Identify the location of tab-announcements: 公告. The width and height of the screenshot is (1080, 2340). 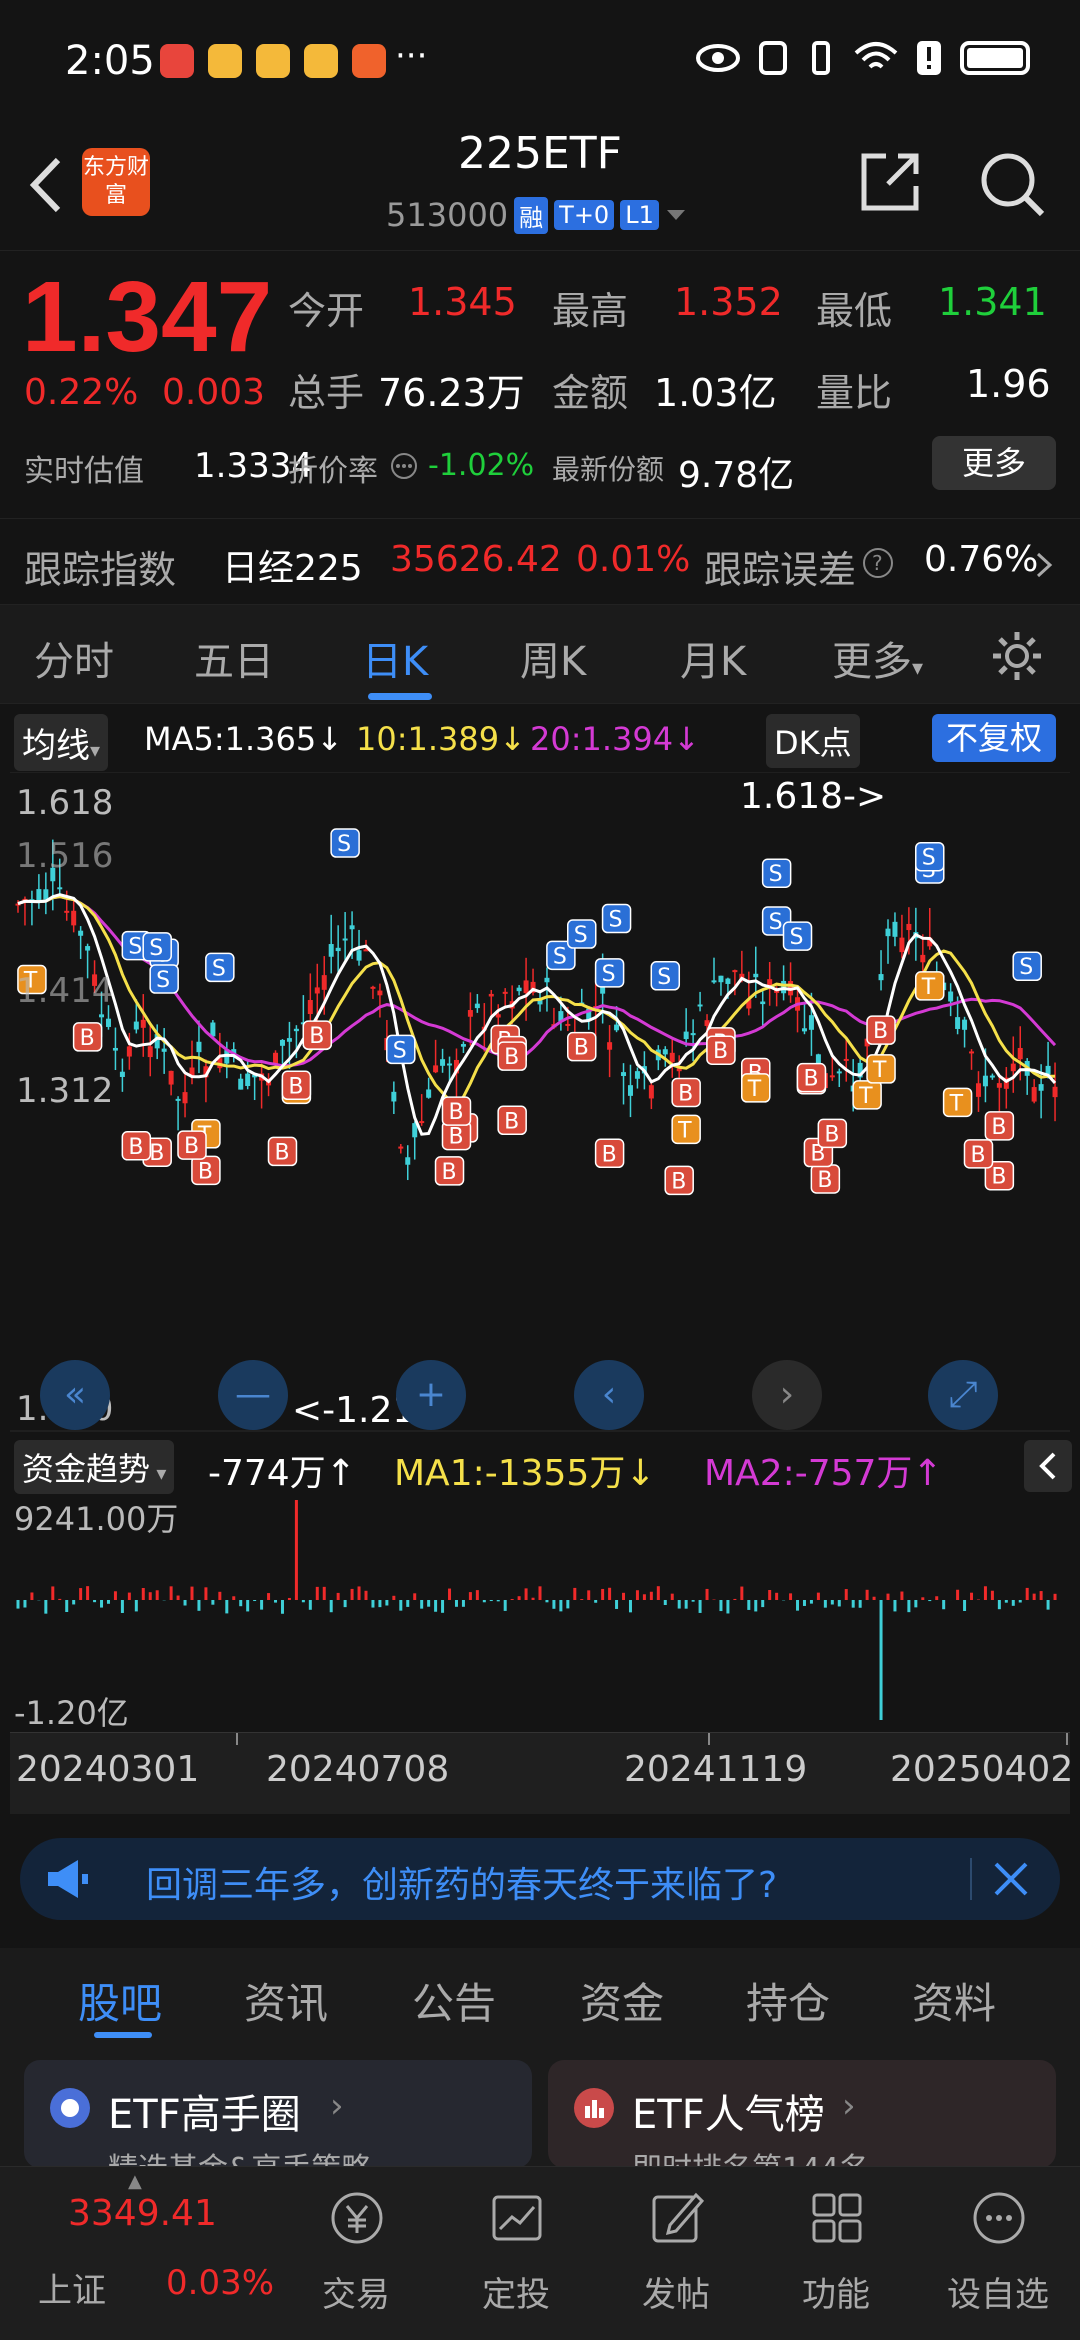
(454, 2000).